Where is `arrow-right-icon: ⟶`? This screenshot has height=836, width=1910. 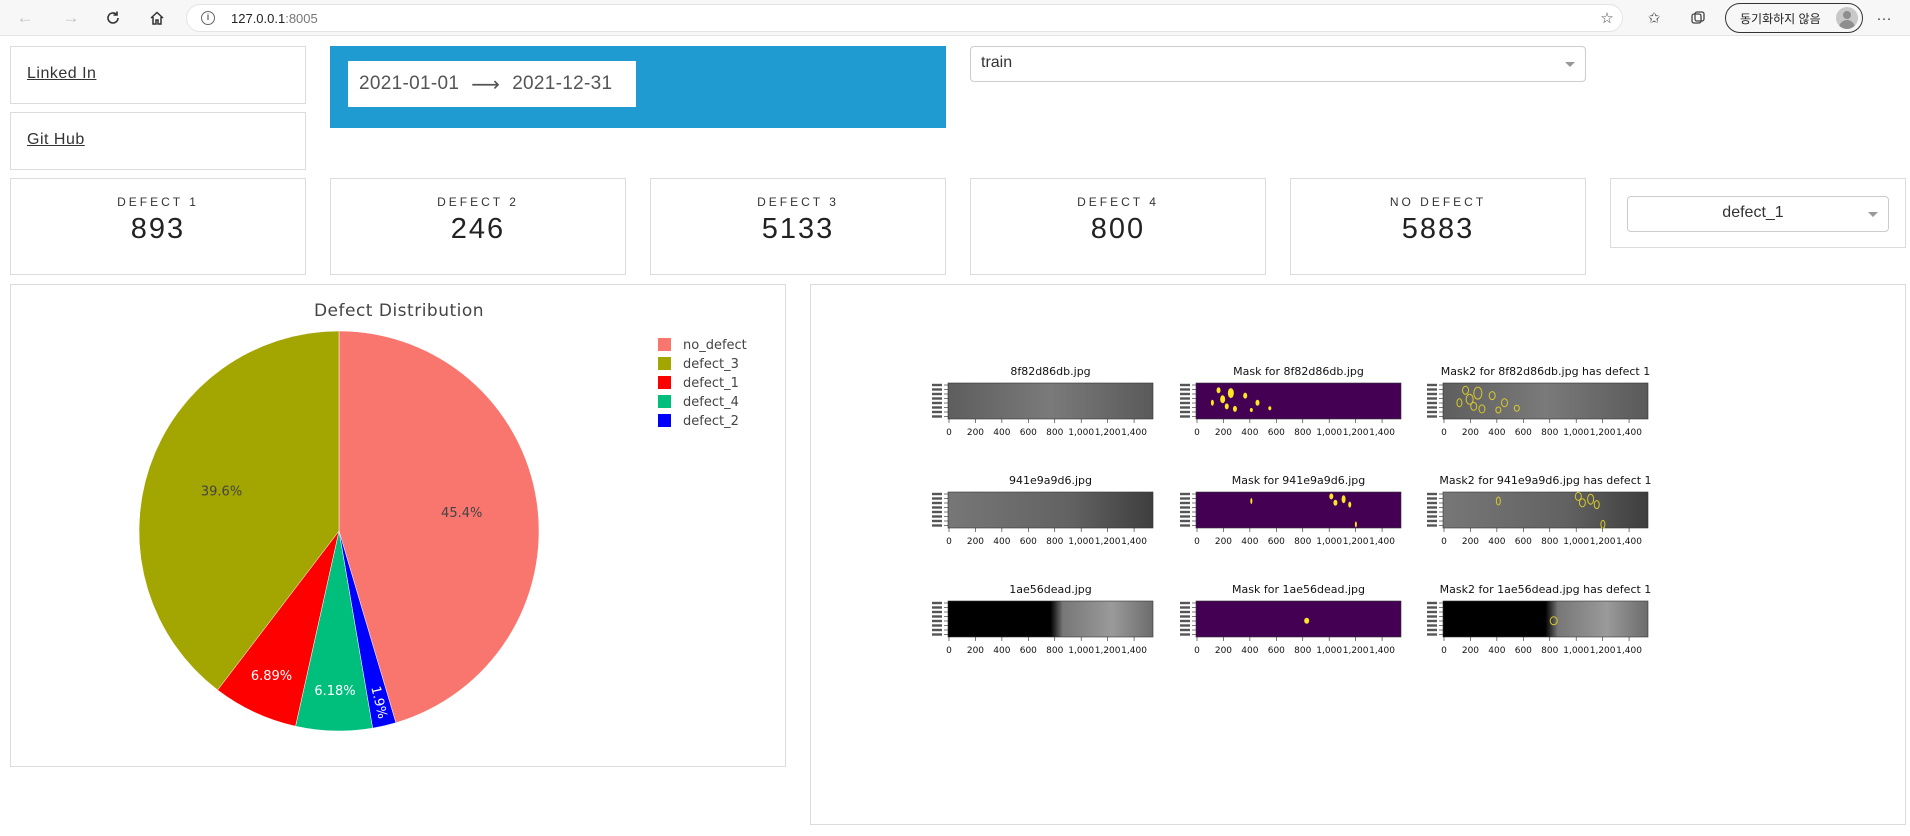
arrow-right-icon: ⟶ is located at coordinates (486, 84).